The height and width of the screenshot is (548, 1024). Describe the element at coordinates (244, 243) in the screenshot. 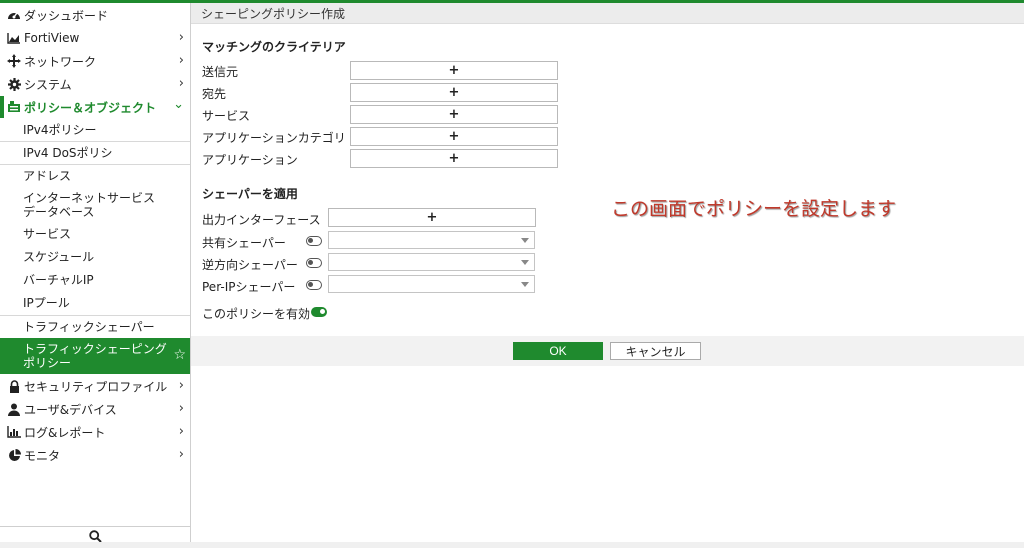

I see `shared-shaper-label: 共有シェーパー` at that location.